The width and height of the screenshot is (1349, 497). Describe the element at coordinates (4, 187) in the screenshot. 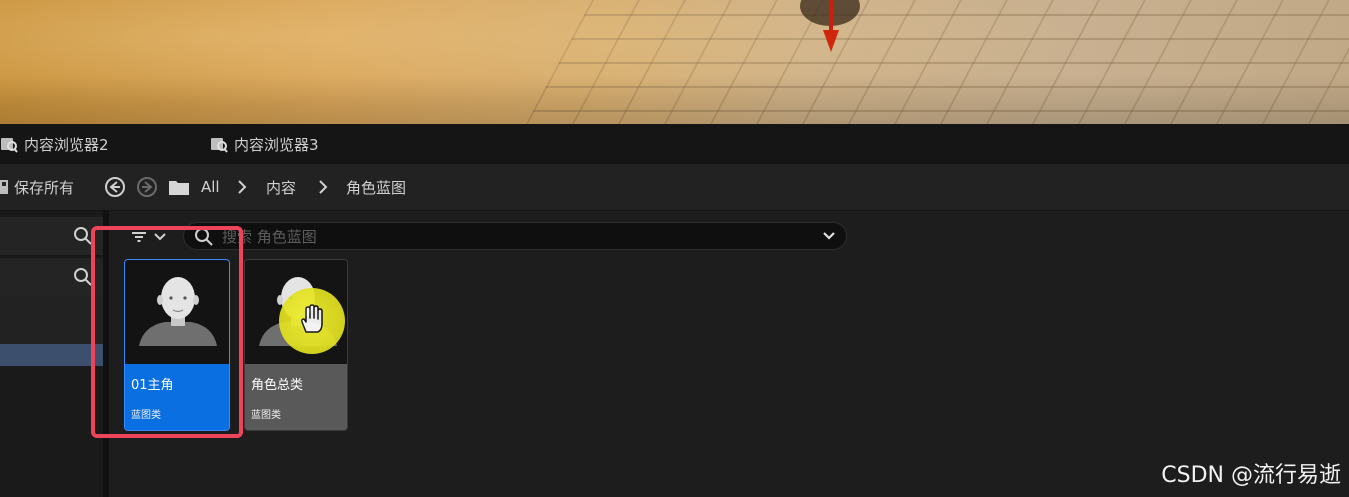

I see `save-icon` at that location.